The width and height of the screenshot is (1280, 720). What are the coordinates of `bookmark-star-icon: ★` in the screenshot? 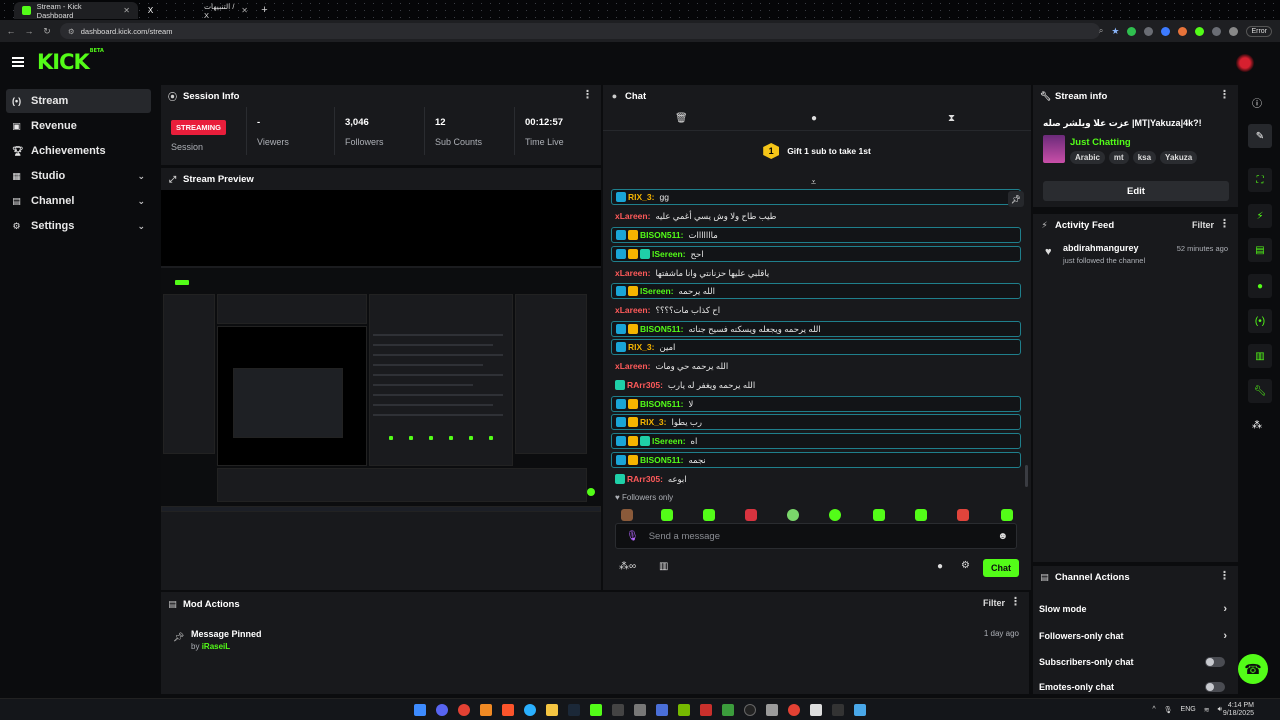 It's located at (1115, 31).